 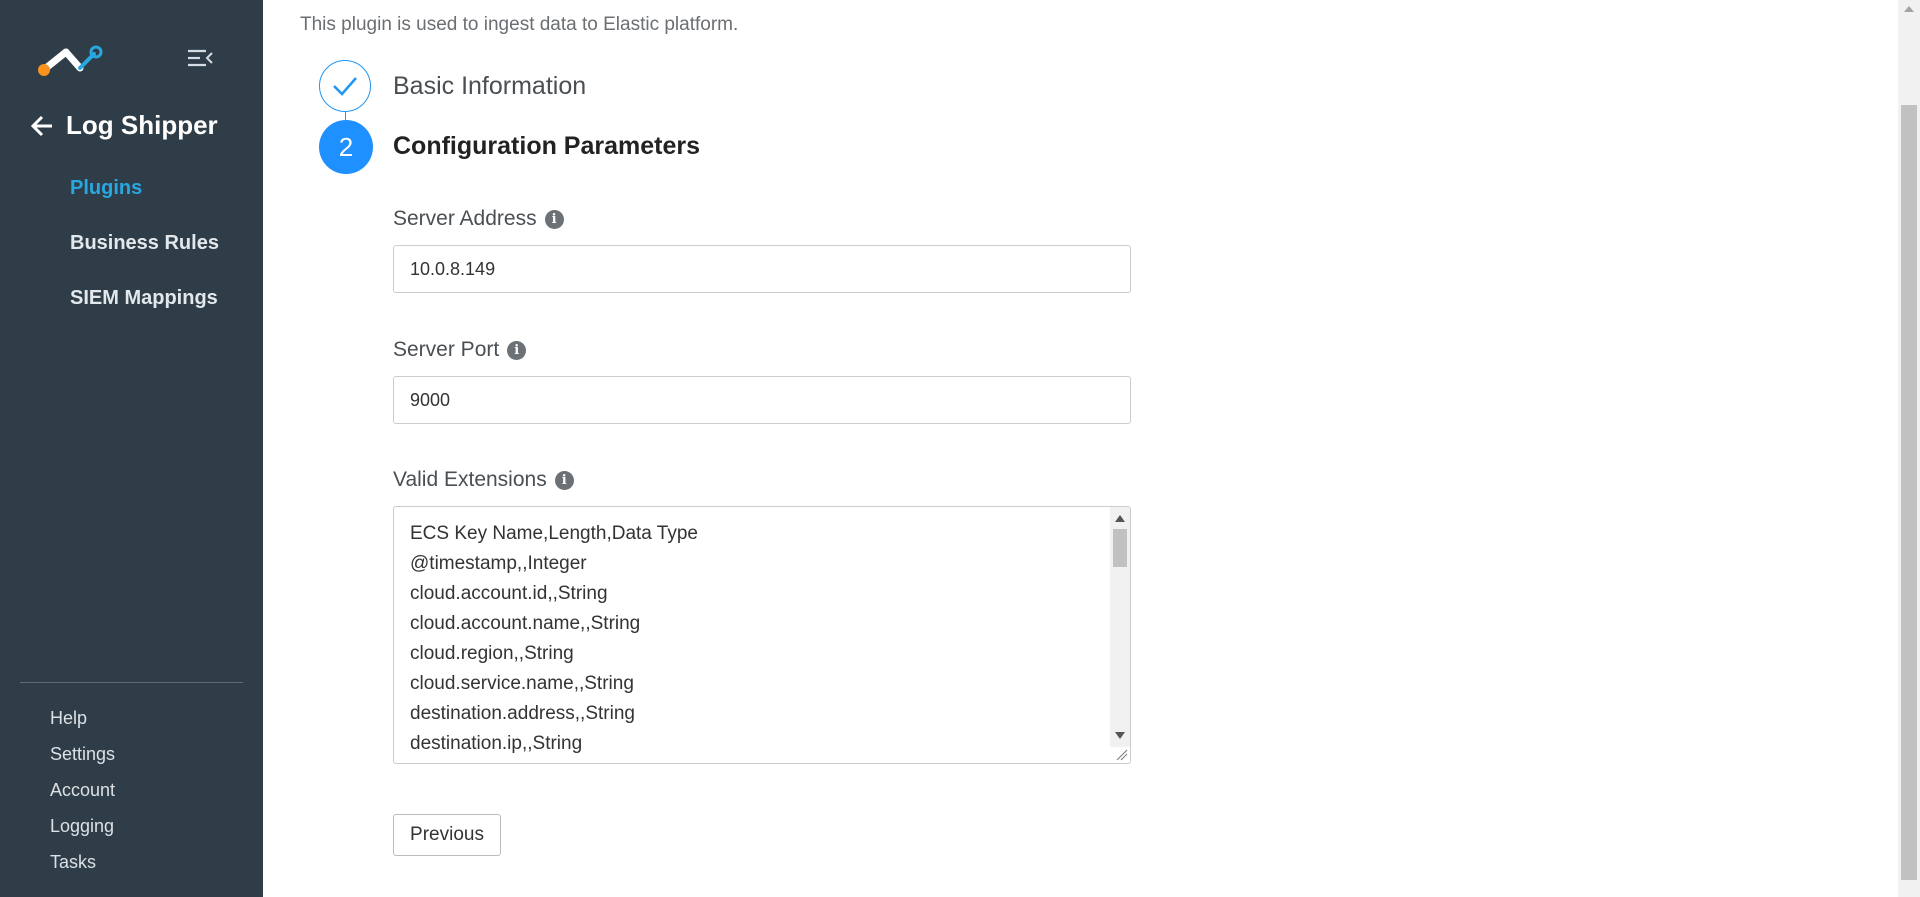 What do you see at coordinates (762, 400) in the screenshot?
I see `server-port-input: 9000` at bounding box center [762, 400].